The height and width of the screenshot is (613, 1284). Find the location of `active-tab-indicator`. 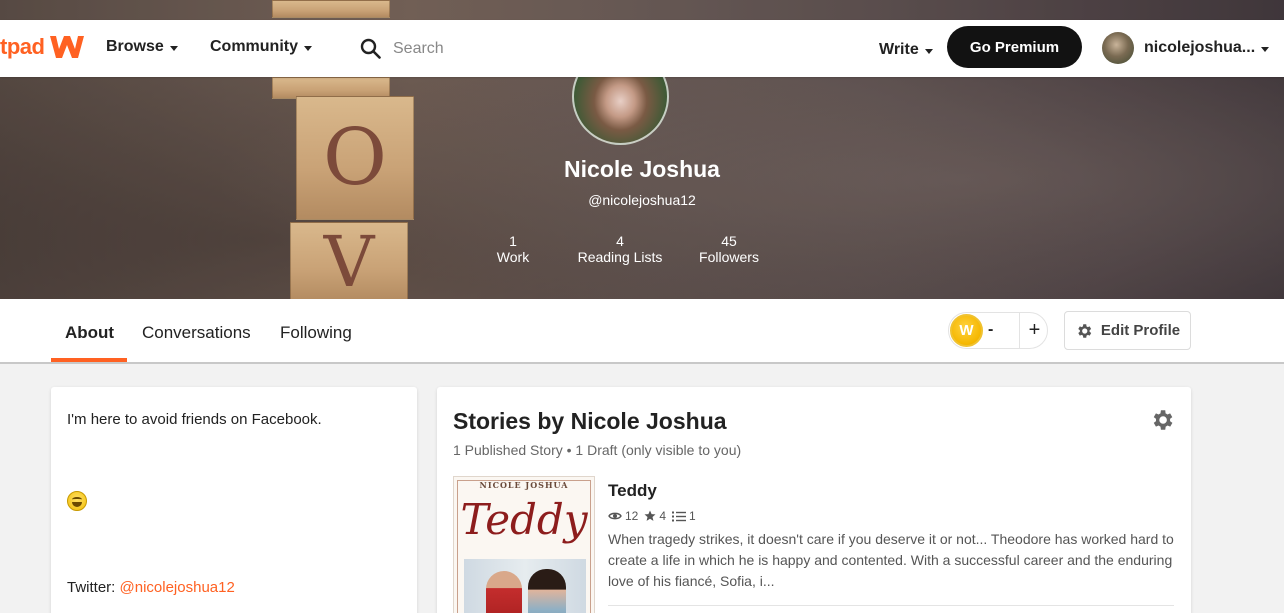

active-tab-indicator is located at coordinates (89, 360).